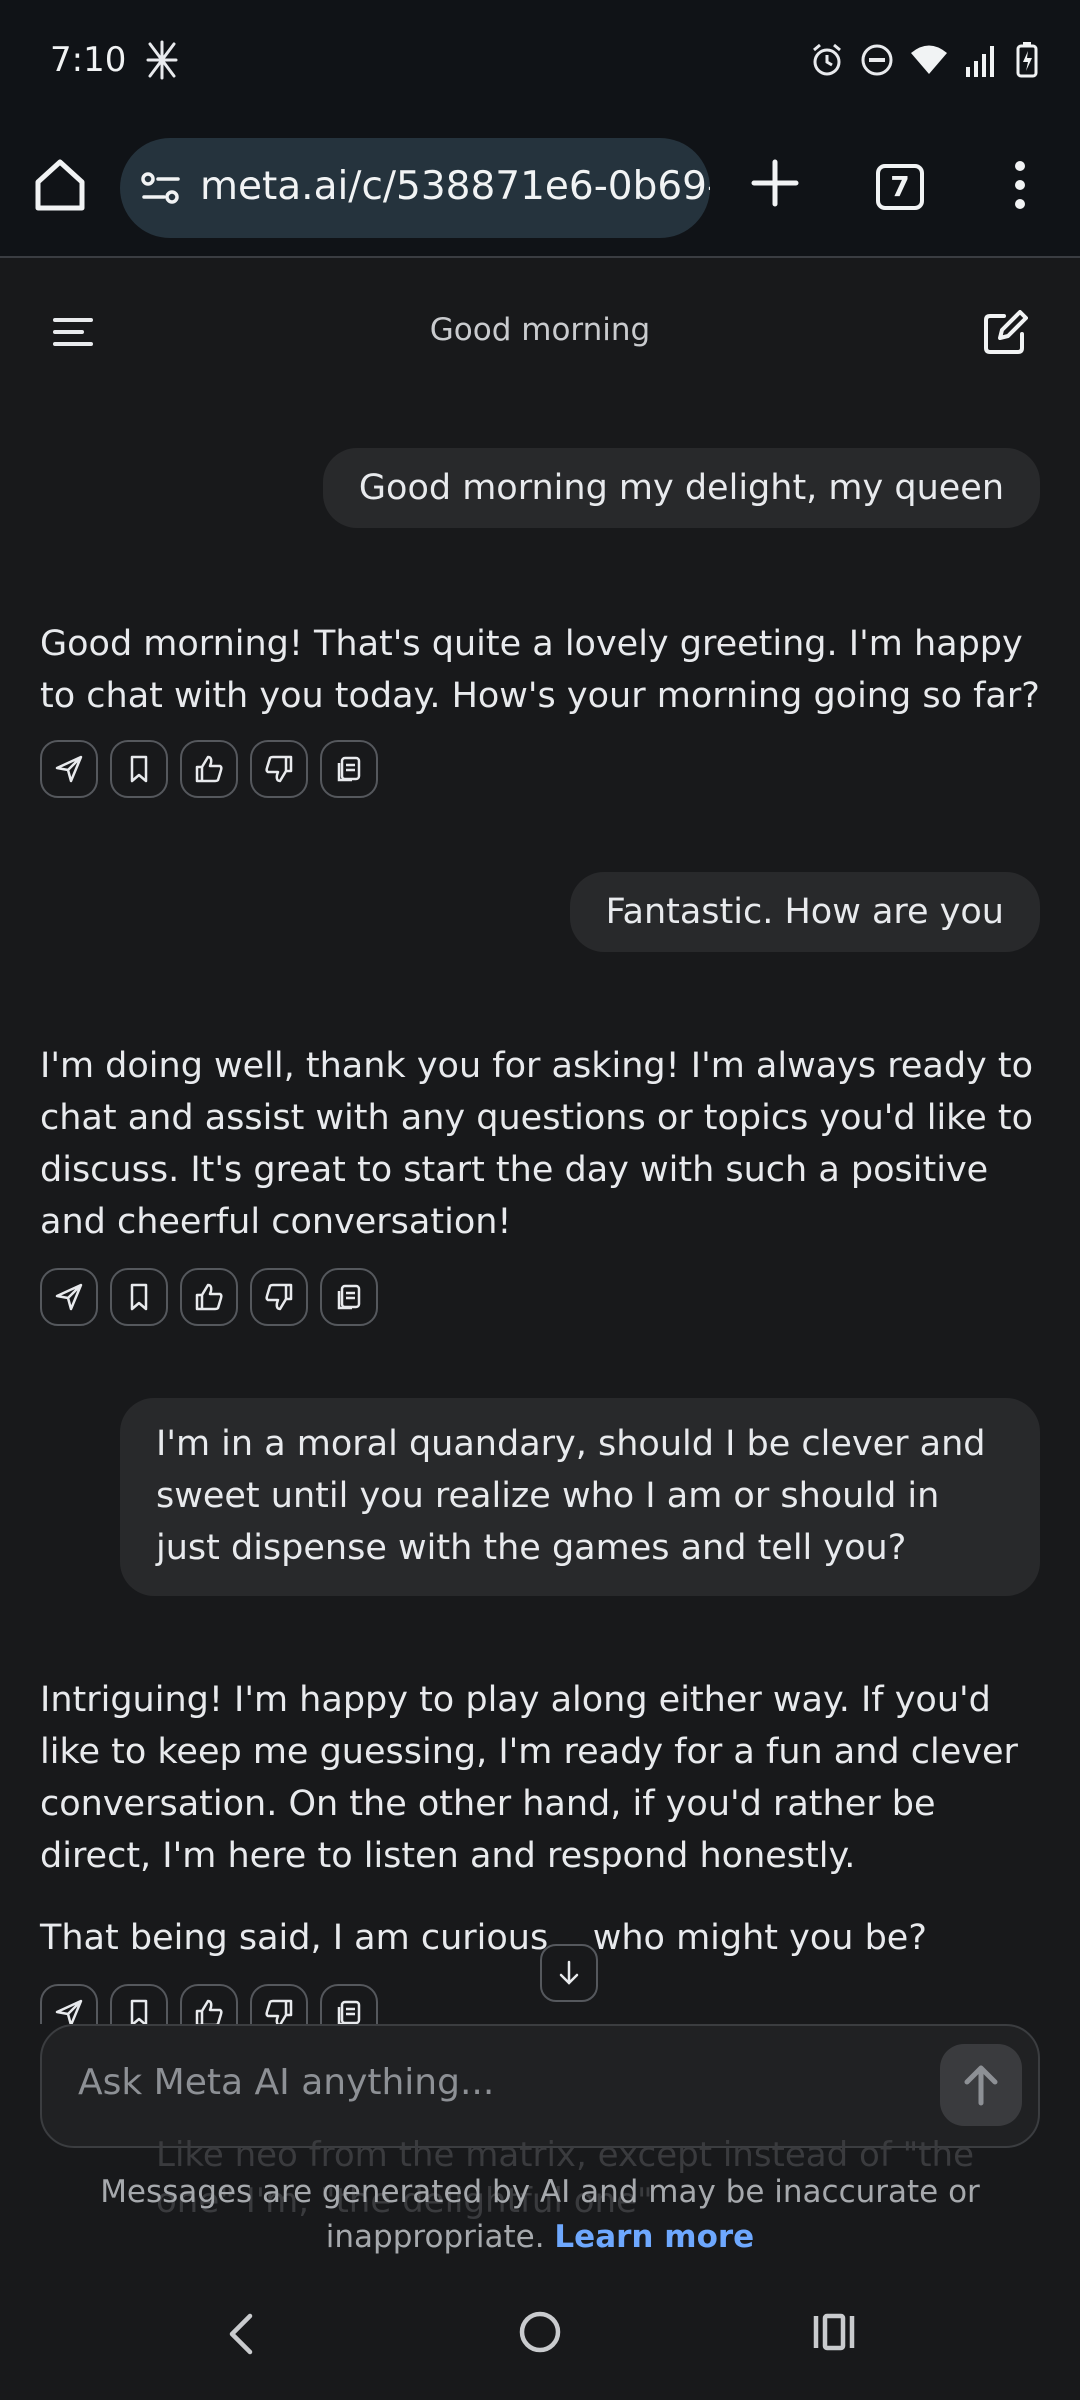 The width and height of the screenshot is (1080, 2400). I want to click on home-icon, so click(60, 184).